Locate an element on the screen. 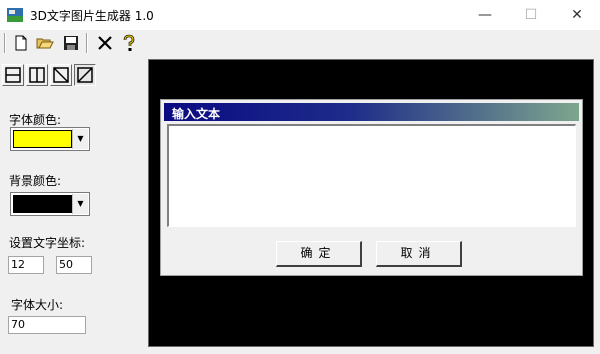 The height and width of the screenshot is (354, 600). vertical-split-icon is located at coordinates (37, 75).